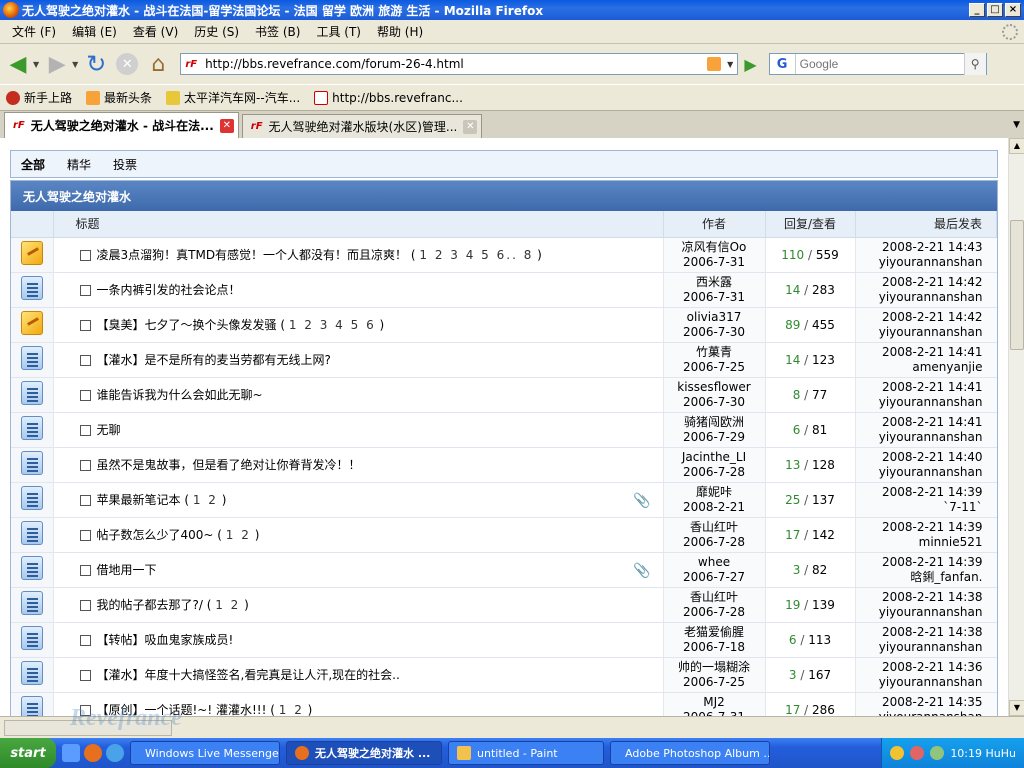  Describe the element at coordinates (205, 753) in the screenshot. I see `taskbar-messenger: Windows Live Messenger` at that location.